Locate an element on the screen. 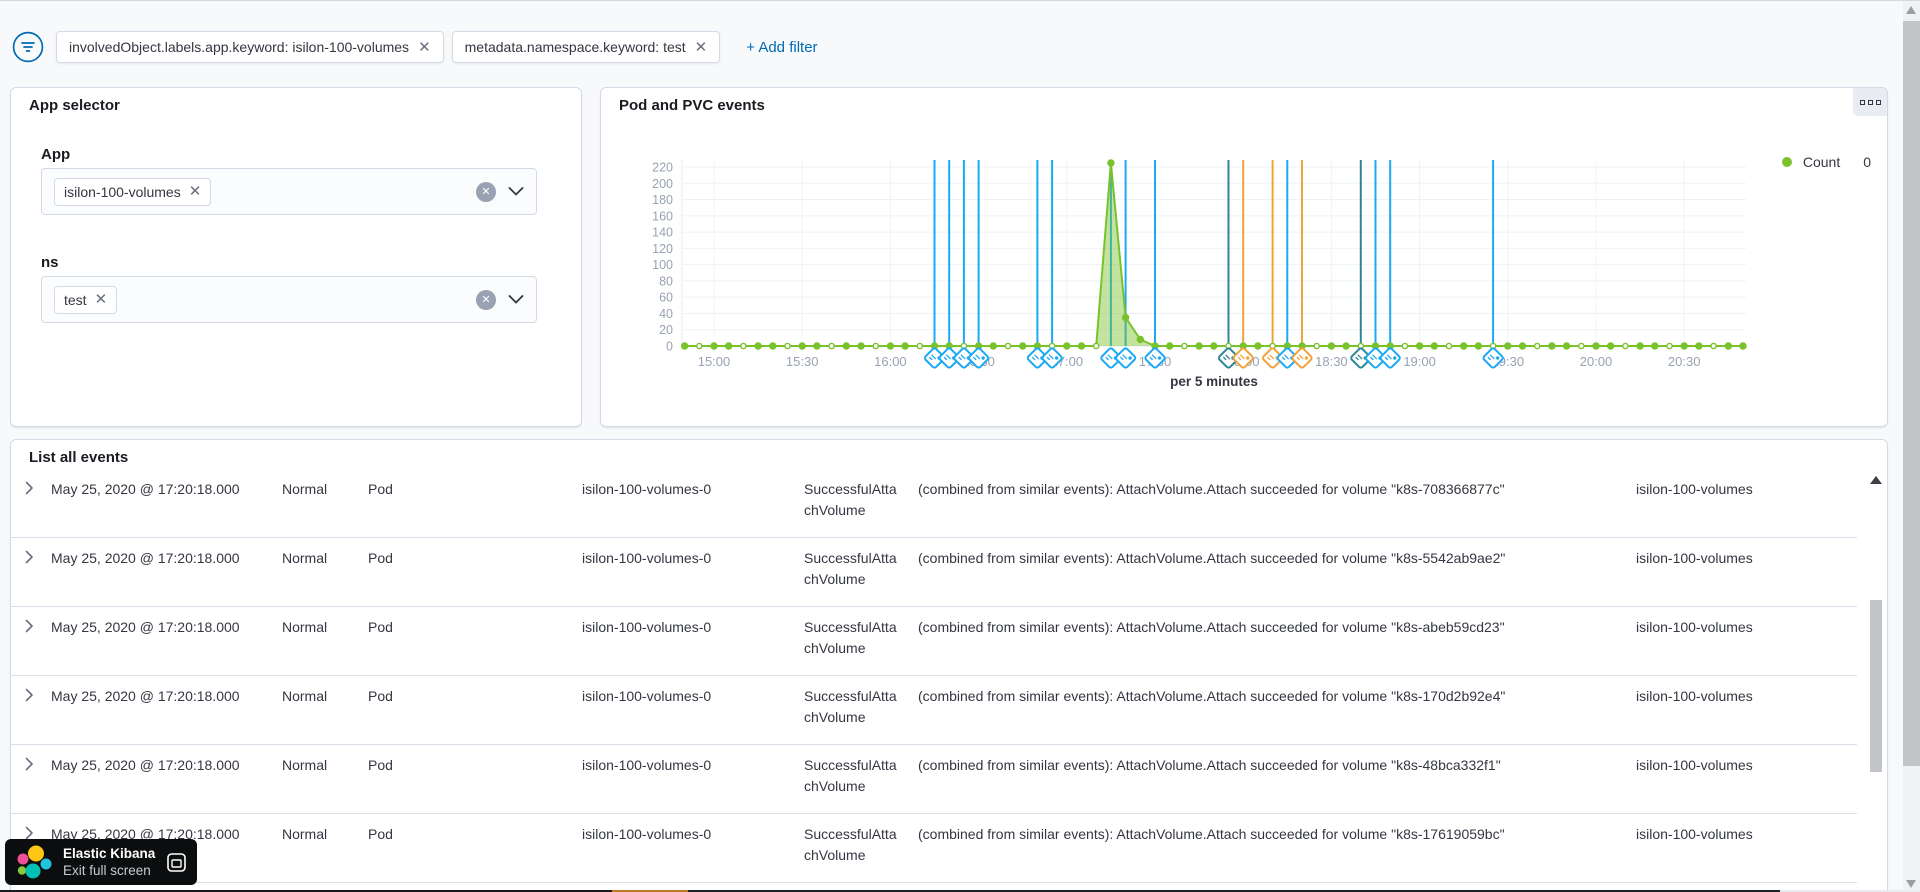 Image resolution: width=1920 pixels, height=892 pixels. filter-menu-button is located at coordinates (28, 47).